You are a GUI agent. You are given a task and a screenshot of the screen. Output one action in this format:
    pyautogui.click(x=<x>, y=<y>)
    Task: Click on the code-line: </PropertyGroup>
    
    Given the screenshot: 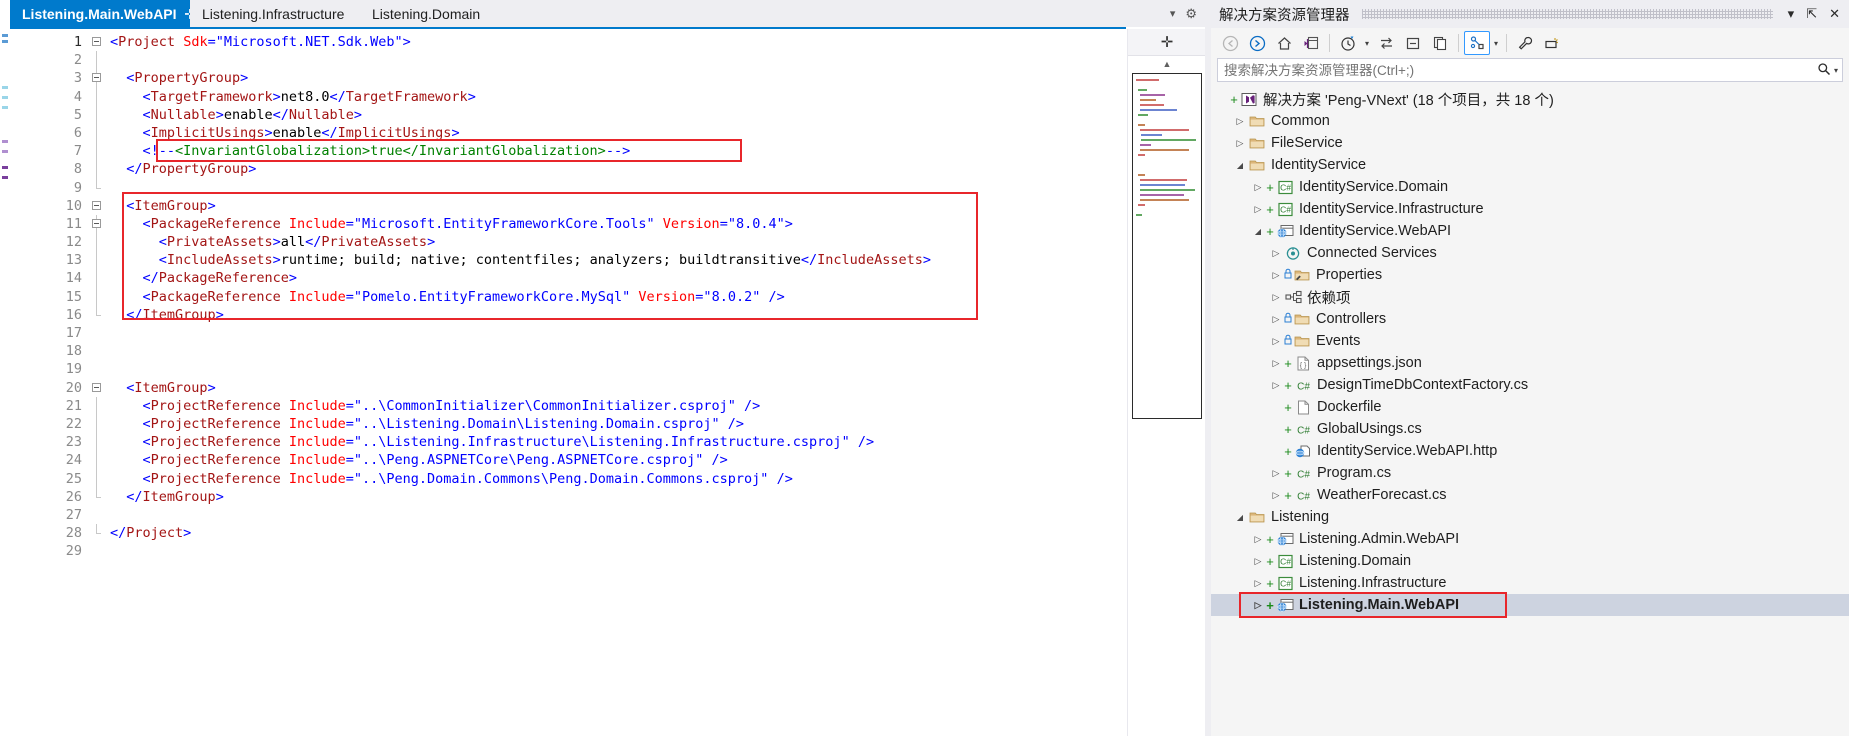 What is the action you would take?
    pyautogui.click(x=618, y=169)
    